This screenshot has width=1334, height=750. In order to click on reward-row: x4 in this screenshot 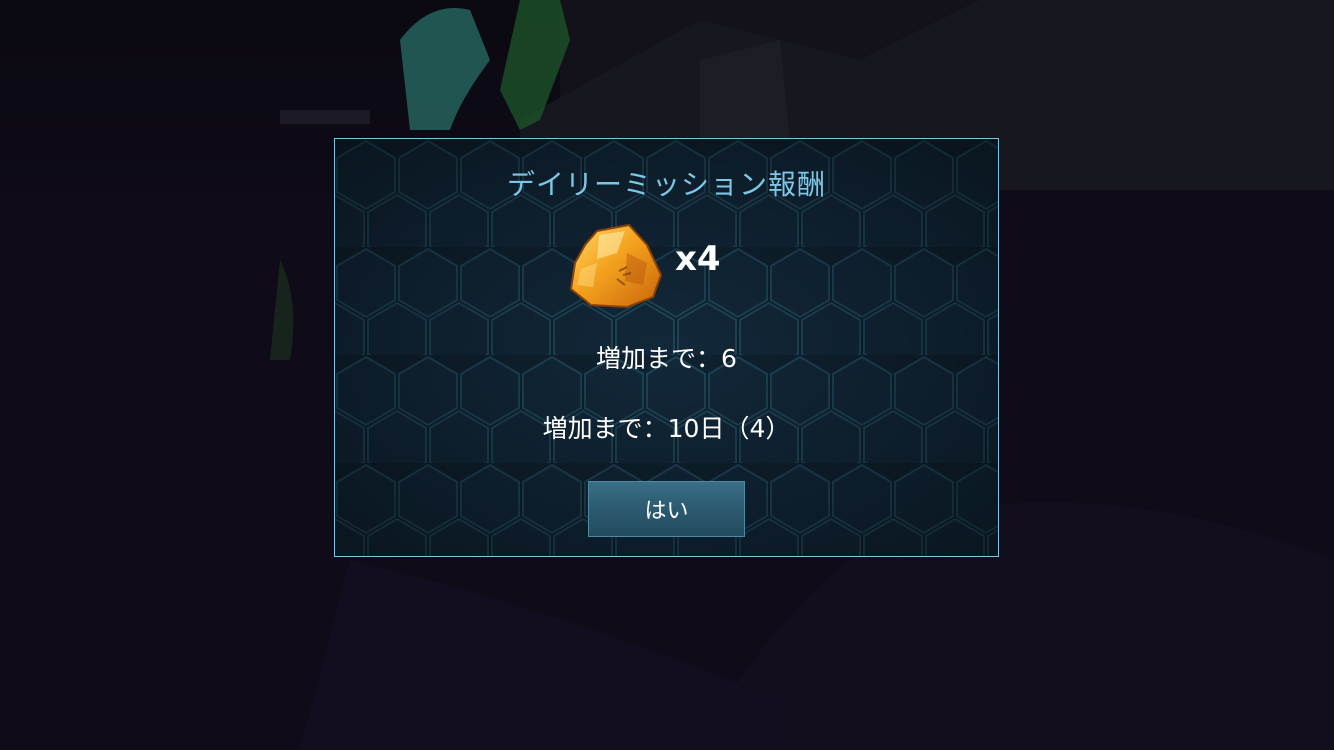, I will do `click(666, 268)`.